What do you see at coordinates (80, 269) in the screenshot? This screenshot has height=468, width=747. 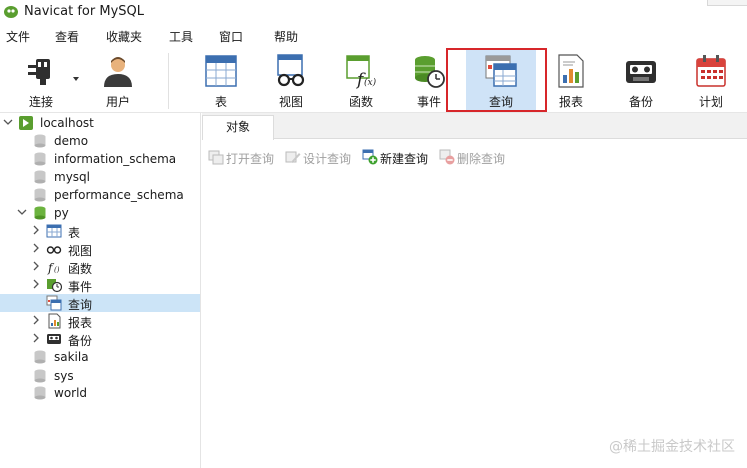 I see `tree-label: 函数` at bounding box center [80, 269].